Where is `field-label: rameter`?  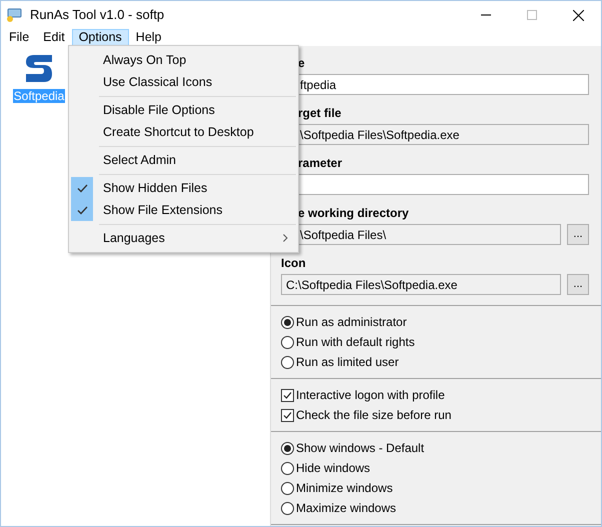
field-label: rameter is located at coordinates (320, 164).